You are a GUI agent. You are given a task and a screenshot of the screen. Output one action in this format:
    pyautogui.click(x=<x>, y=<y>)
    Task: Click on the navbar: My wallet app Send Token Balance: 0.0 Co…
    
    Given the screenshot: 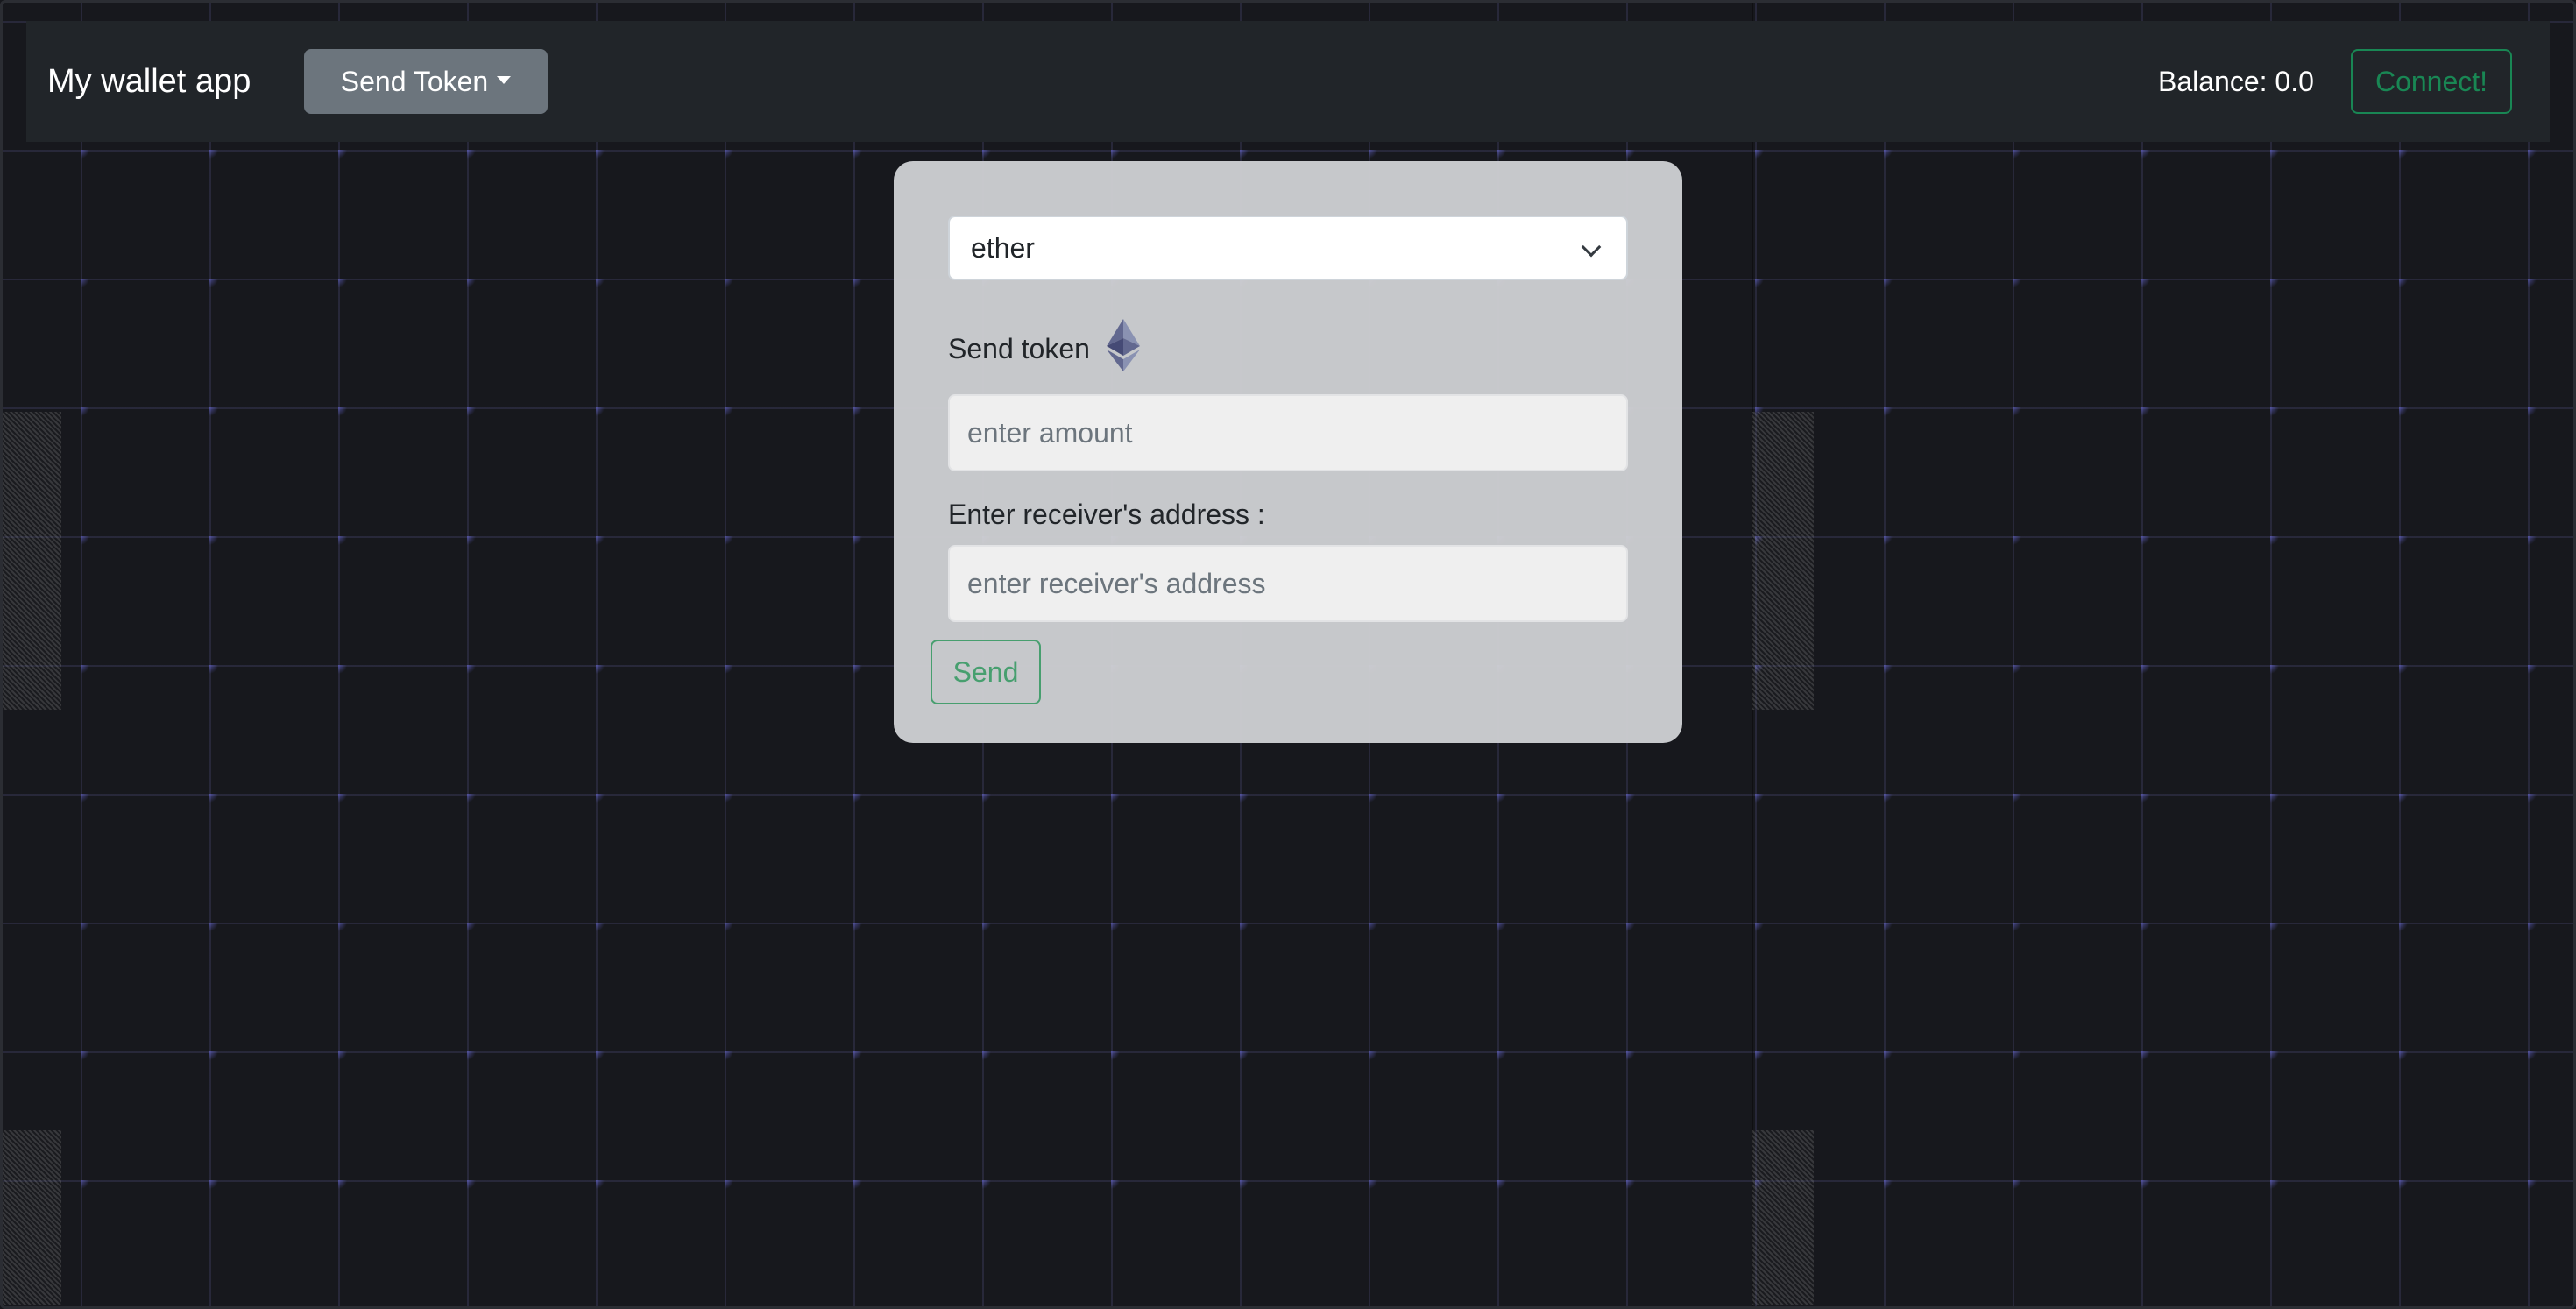 What is the action you would take?
    pyautogui.click(x=1288, y=81)
    